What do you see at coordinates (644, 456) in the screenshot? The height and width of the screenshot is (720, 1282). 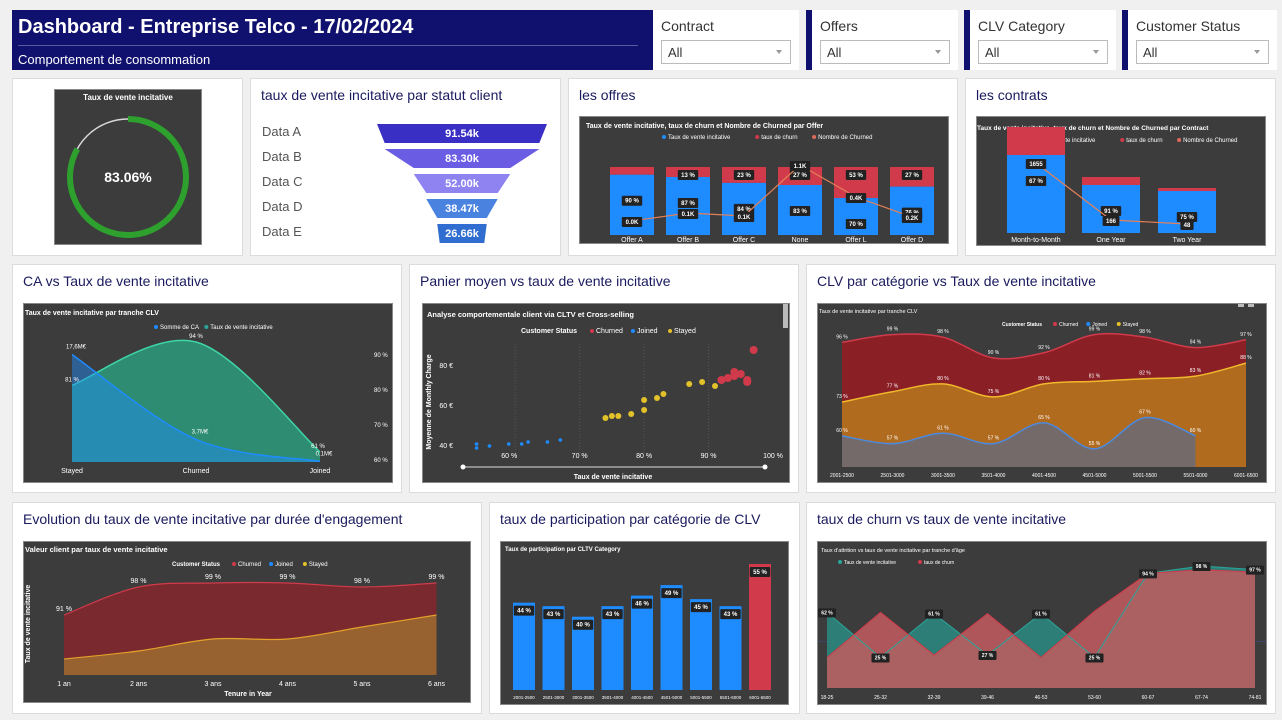 I see `panier-x-tick: 80 %` at bounding box center [644, 456].